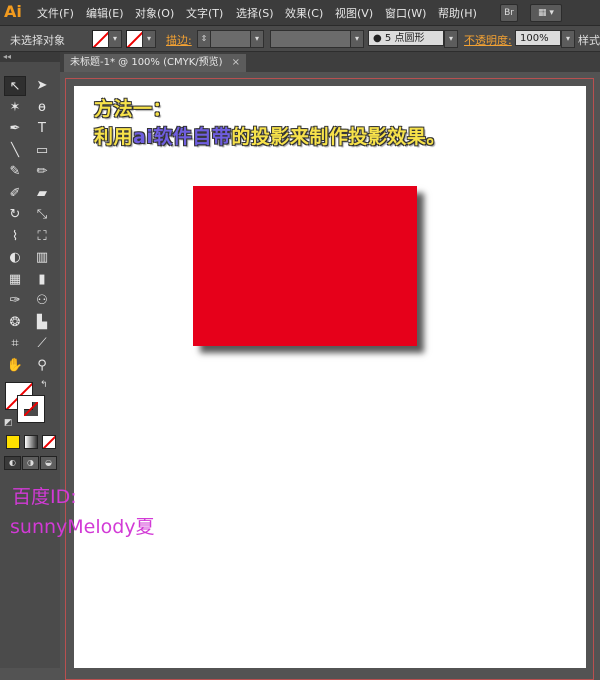  What do you see at coordinates (406, 38) in the screenshot?
I see `brush-definition-field: ● 5 点圆形` at bounding box center [406, 38].